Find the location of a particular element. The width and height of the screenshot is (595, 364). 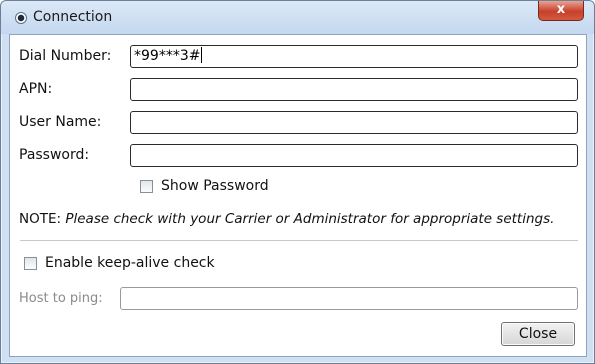

user-name-label: User Name: is located at coordinates (60, 122).